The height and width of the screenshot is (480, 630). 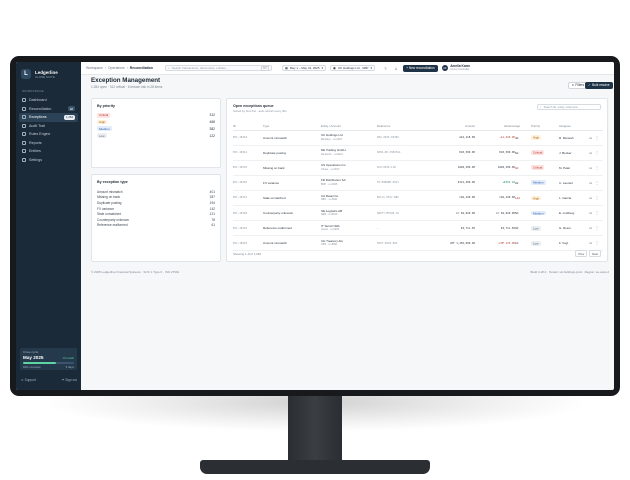 I want to click on cell-id: EXC-18339, so click(x=248, y=168).